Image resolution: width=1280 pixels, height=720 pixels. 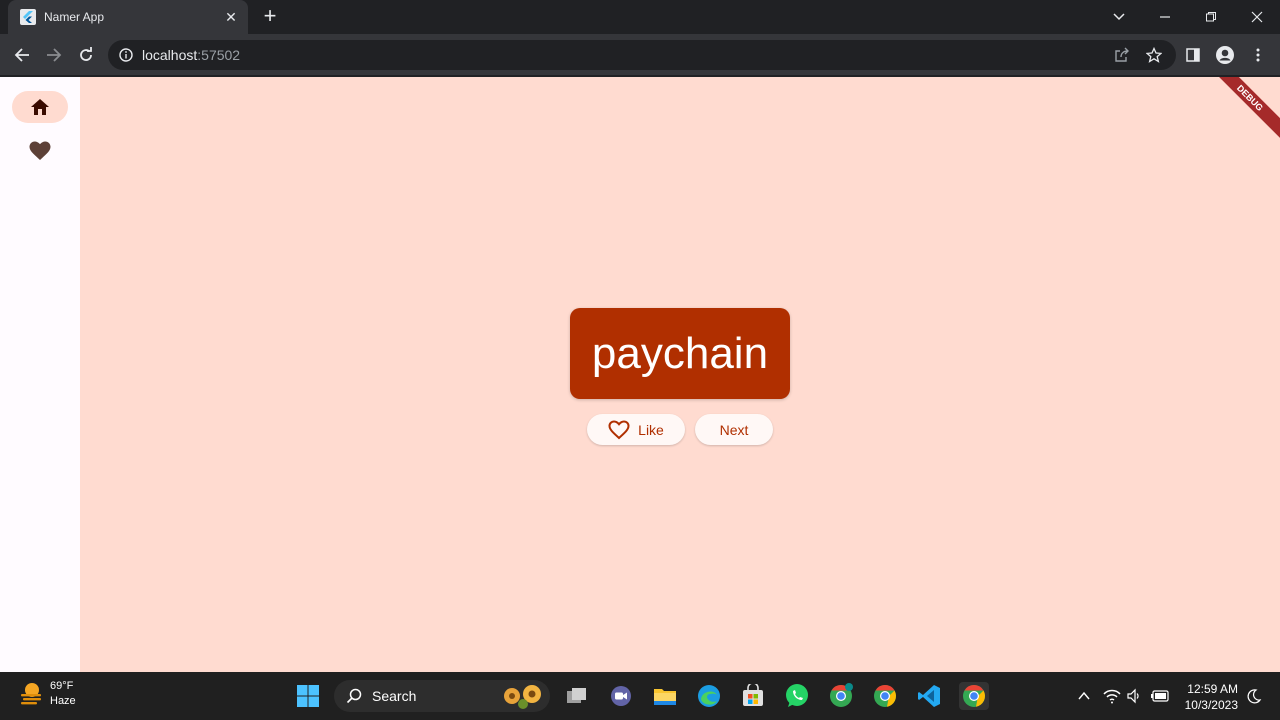 What do you see at coordinates (31, 693) in the screenshot?
I see `haze-sun-icon` at bounding box center [31, 693].